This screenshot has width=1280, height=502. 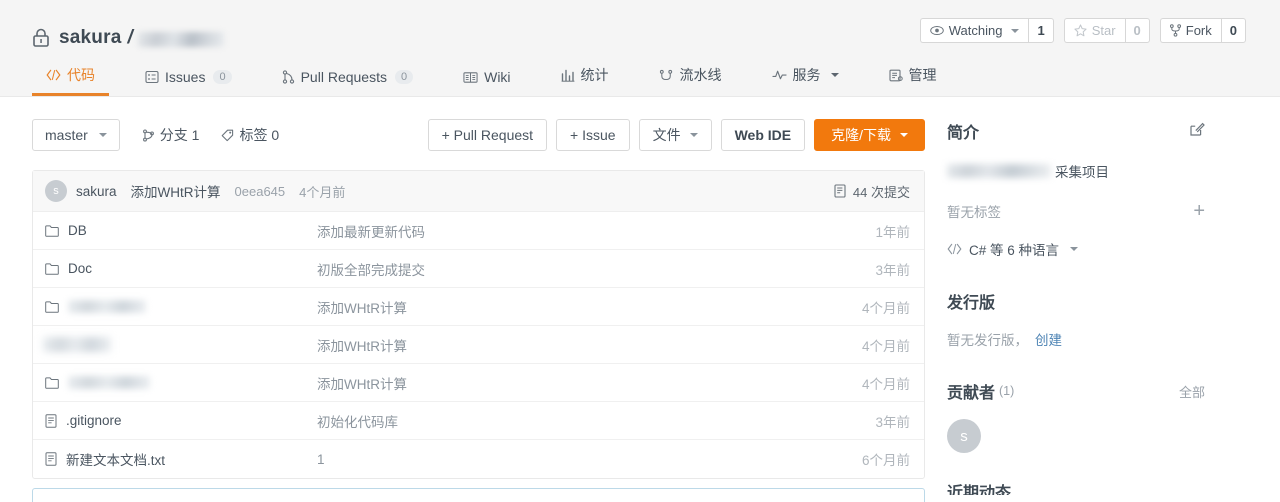 I want to click on tab-services: 服务, so click(x=805, y=80).